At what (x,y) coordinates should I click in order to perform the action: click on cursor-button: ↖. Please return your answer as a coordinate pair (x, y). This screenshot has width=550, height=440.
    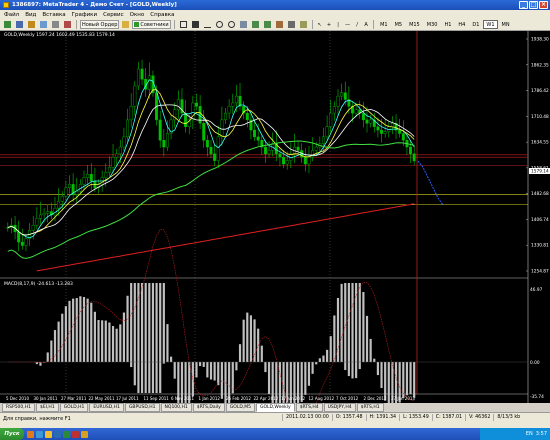
    Looking at the image, I should click on (320, 24).